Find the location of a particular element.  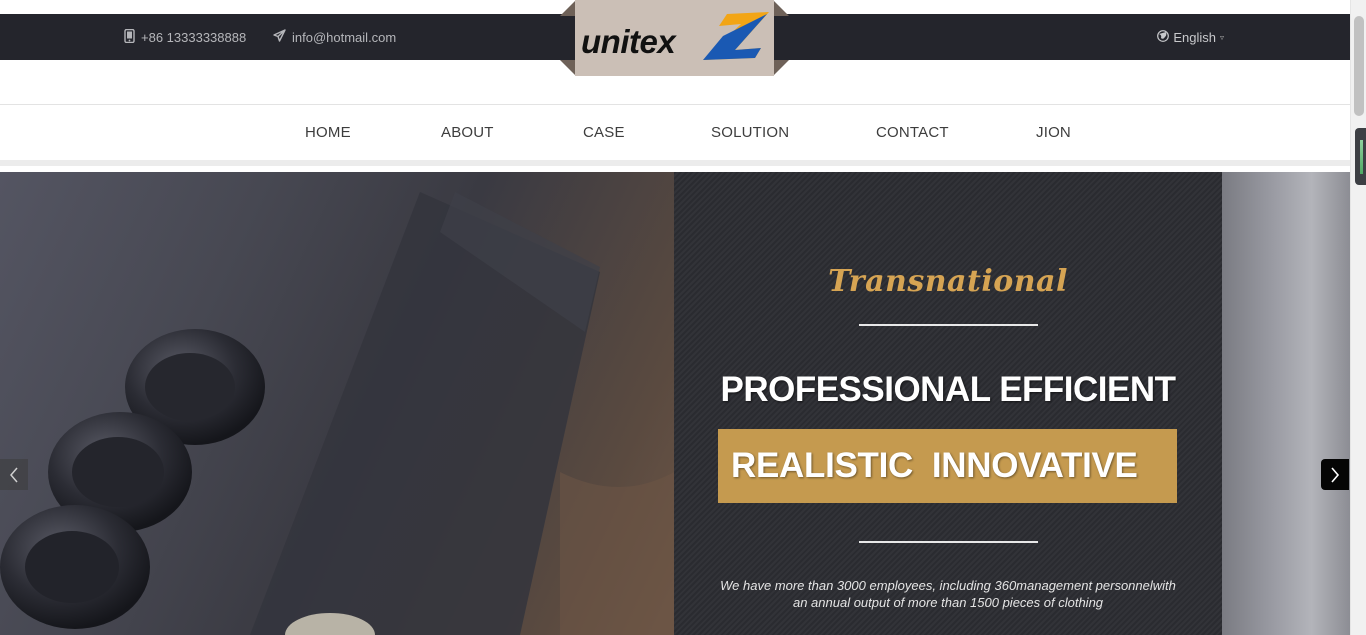

slide-script-title: Transnational is located at coordinates (948, 281).